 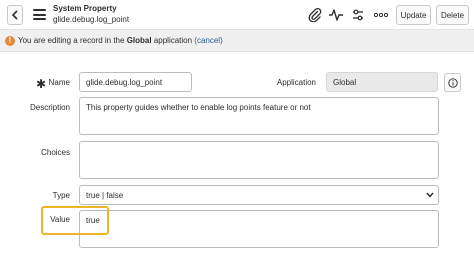 I want to click on name-input: glide.debug.log_point, so click(x=135, y=82).